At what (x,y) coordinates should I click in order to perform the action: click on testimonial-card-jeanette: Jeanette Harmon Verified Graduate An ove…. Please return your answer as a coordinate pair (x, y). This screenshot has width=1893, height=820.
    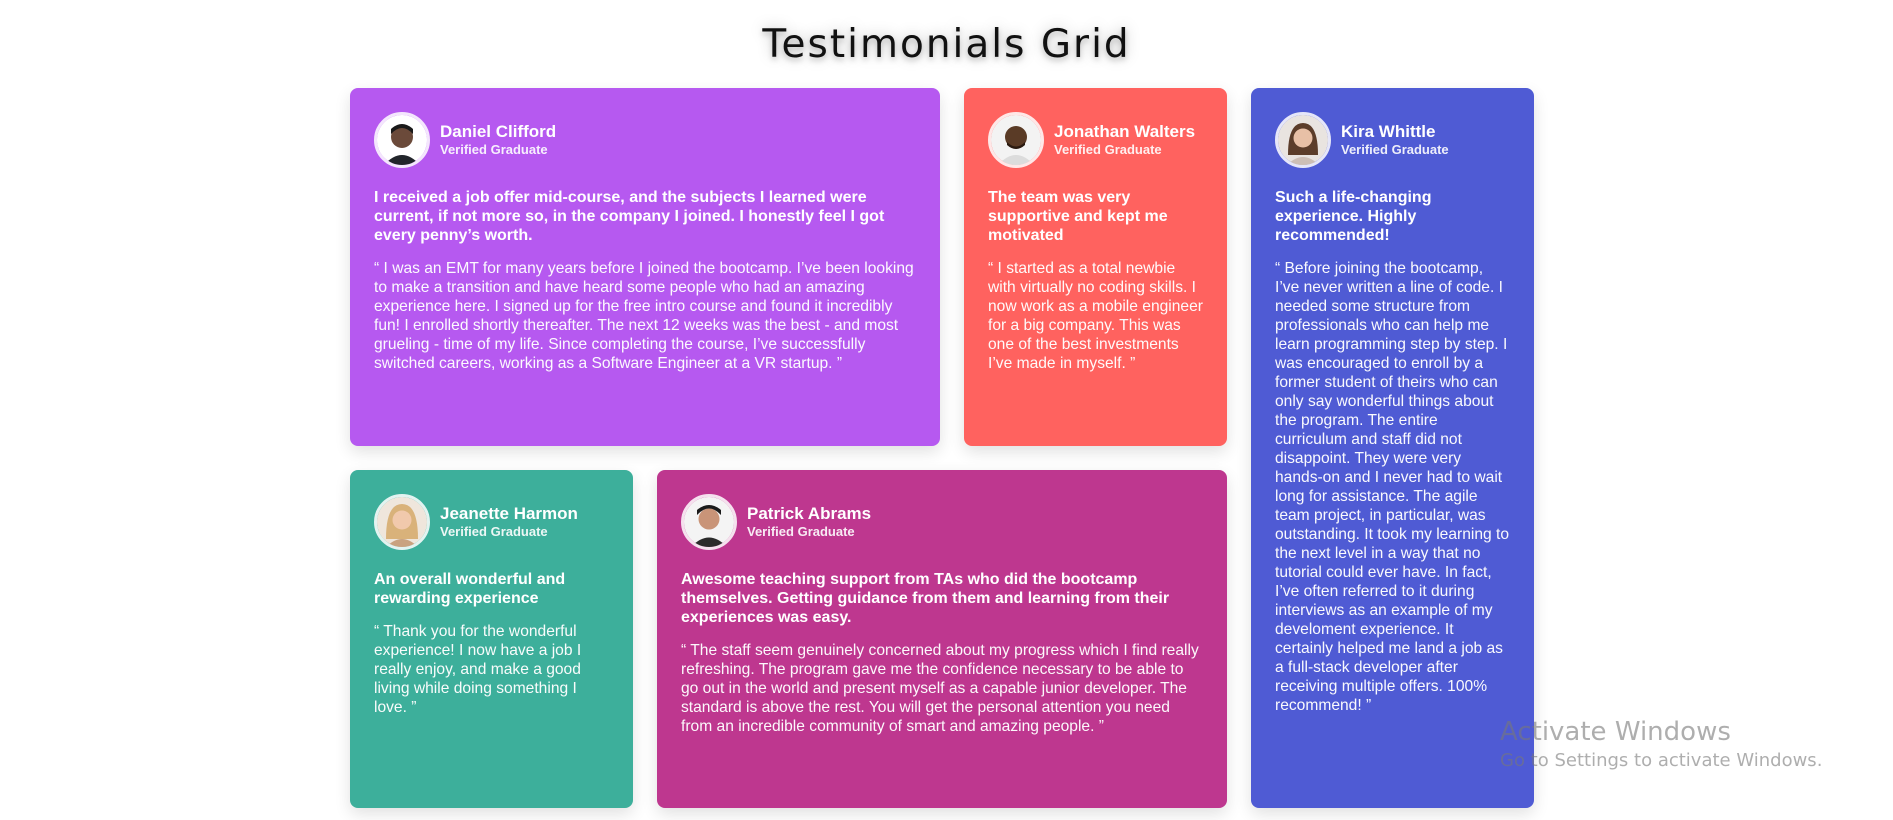
    Looking at the image, I should click on (491, 639).